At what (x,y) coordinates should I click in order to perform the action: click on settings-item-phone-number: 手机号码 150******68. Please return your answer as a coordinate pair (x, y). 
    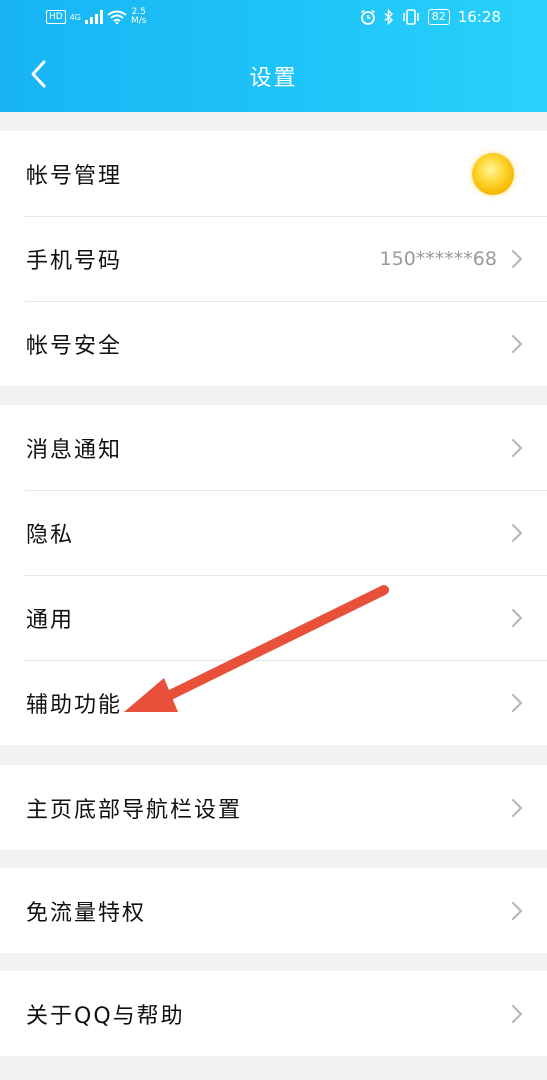
    Looking at the image, I should click on (273, 258).